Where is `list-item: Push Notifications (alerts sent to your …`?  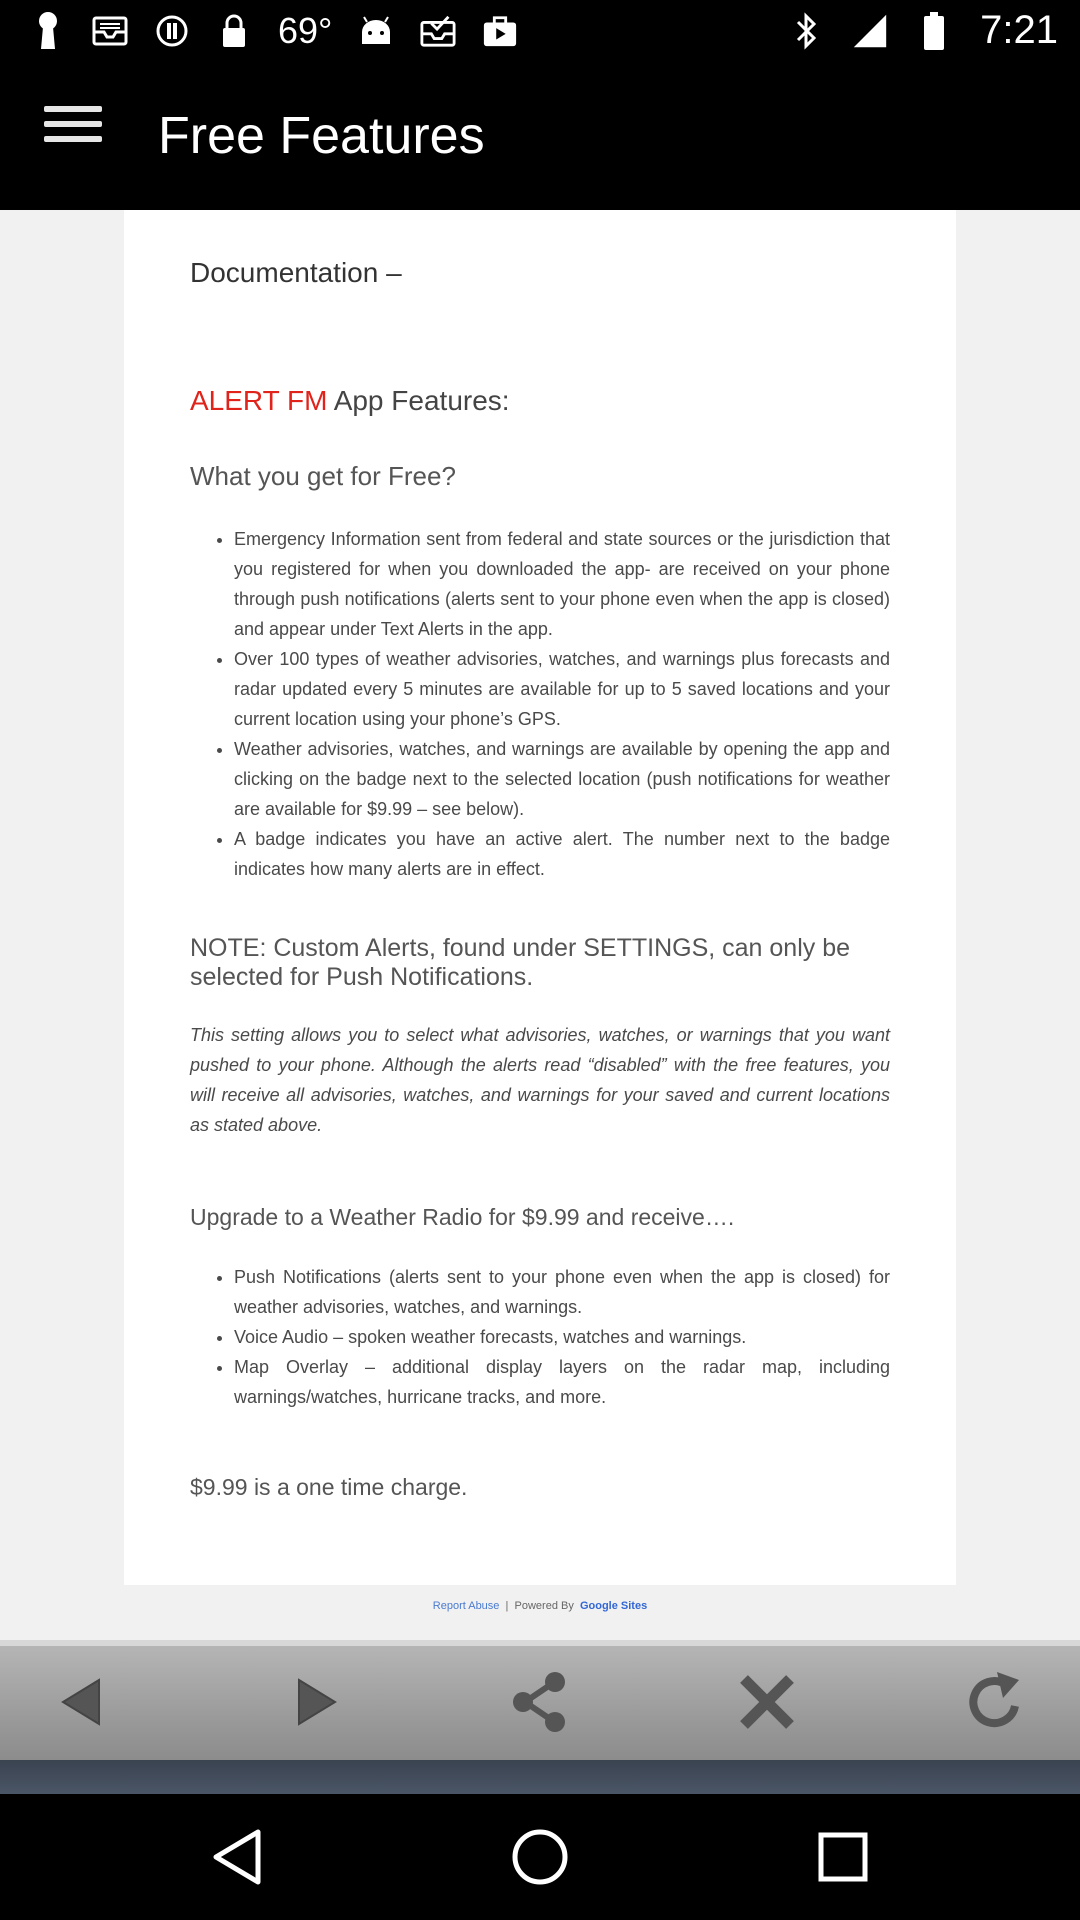
list-item: Push Notifications (alerts sent to your … is located at coordinates (562, 1292).